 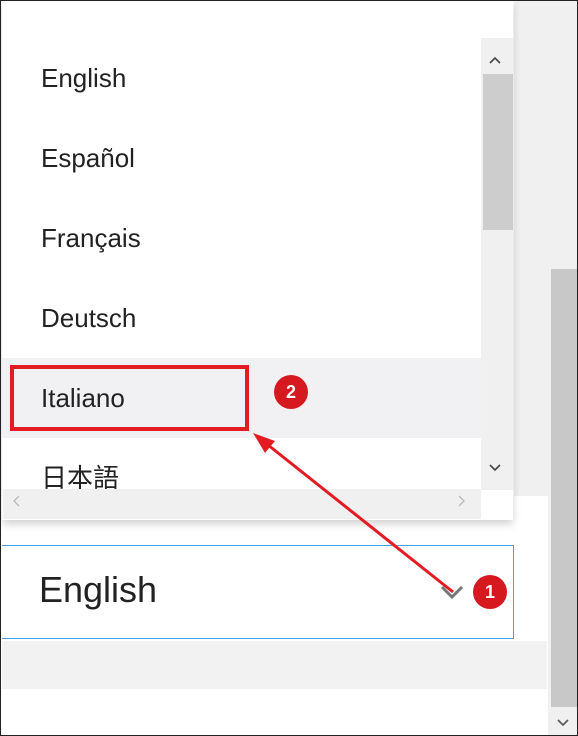 I want to click on dropdown-horizontal-scrollbar, so click(x=242, y=504).